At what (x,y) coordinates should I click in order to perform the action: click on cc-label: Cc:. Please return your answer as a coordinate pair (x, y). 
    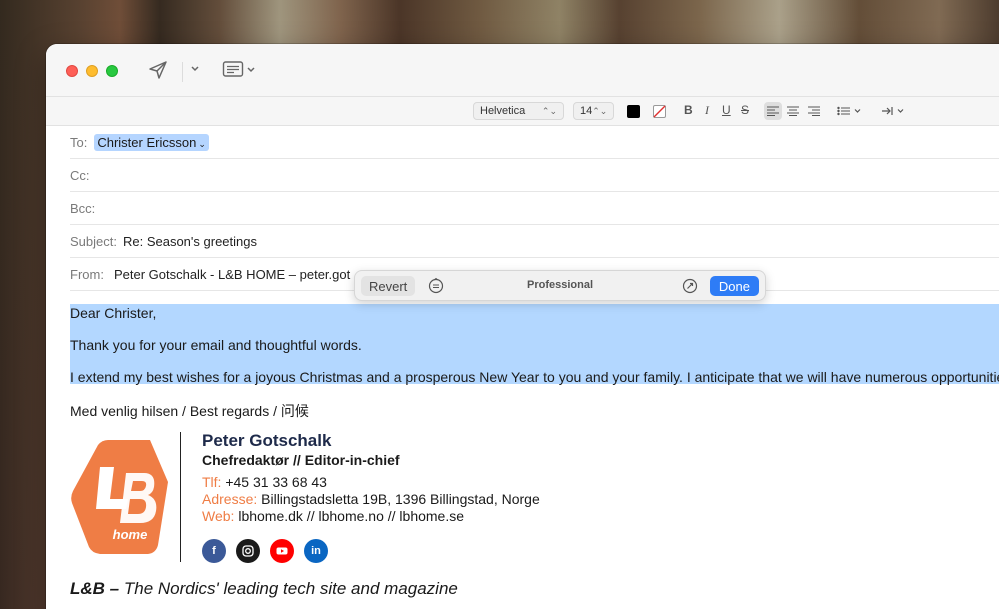
    Looking at the image, I should click on (80, 175).